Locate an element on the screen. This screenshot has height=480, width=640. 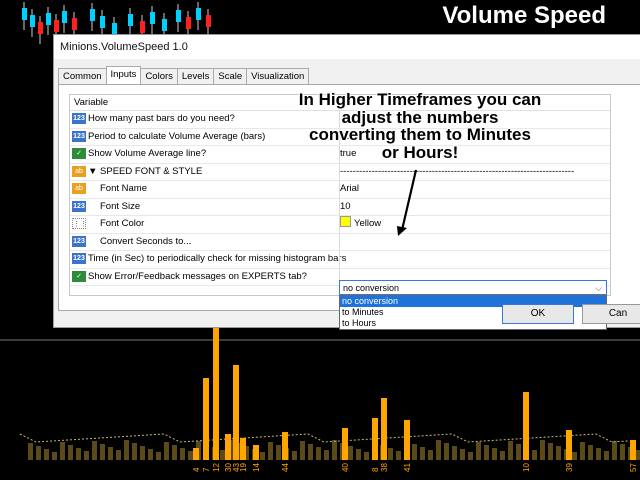
string-type-icon: ab is located at coordinates (79, 188).